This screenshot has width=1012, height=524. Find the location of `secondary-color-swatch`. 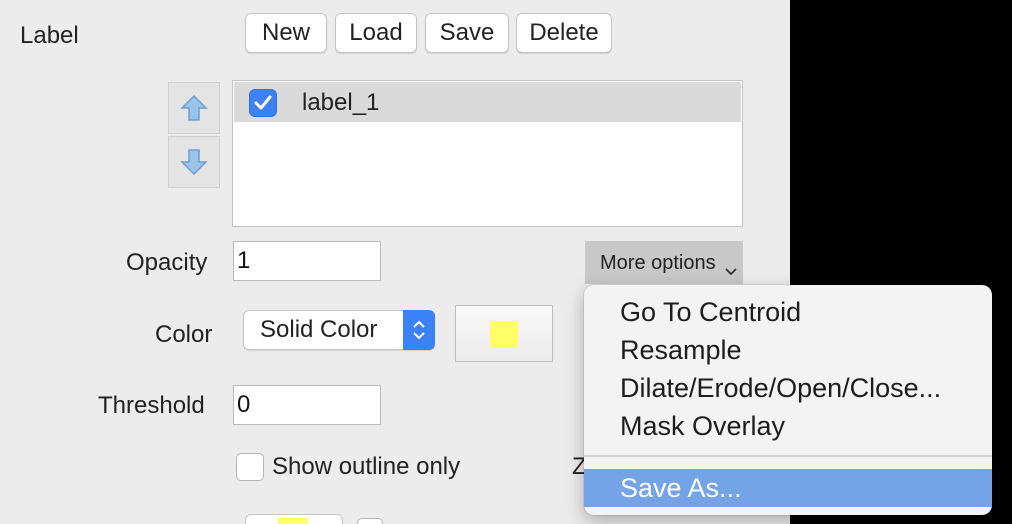

secondary-color-swatch is located at coordinates (293, 521).